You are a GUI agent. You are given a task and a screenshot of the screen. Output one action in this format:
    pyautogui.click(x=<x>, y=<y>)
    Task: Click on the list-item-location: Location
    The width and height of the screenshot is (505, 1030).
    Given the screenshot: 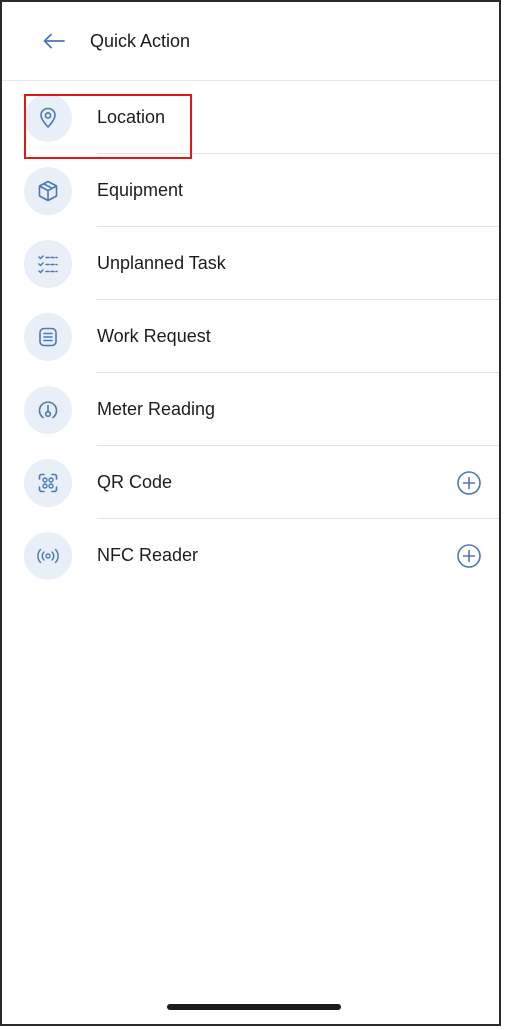 What is the action you would take?
    pyautogui.click(x=250, y=117)
    